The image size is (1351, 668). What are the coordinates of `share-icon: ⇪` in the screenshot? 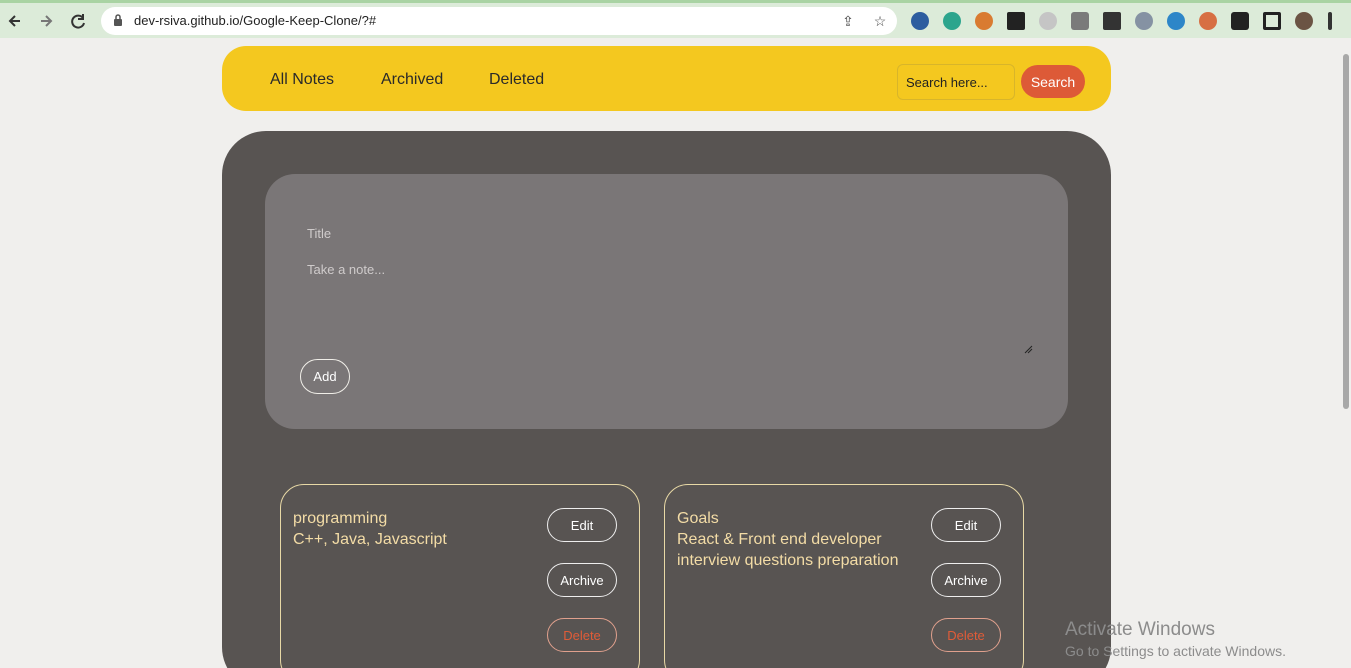 It's located at (848, 21).